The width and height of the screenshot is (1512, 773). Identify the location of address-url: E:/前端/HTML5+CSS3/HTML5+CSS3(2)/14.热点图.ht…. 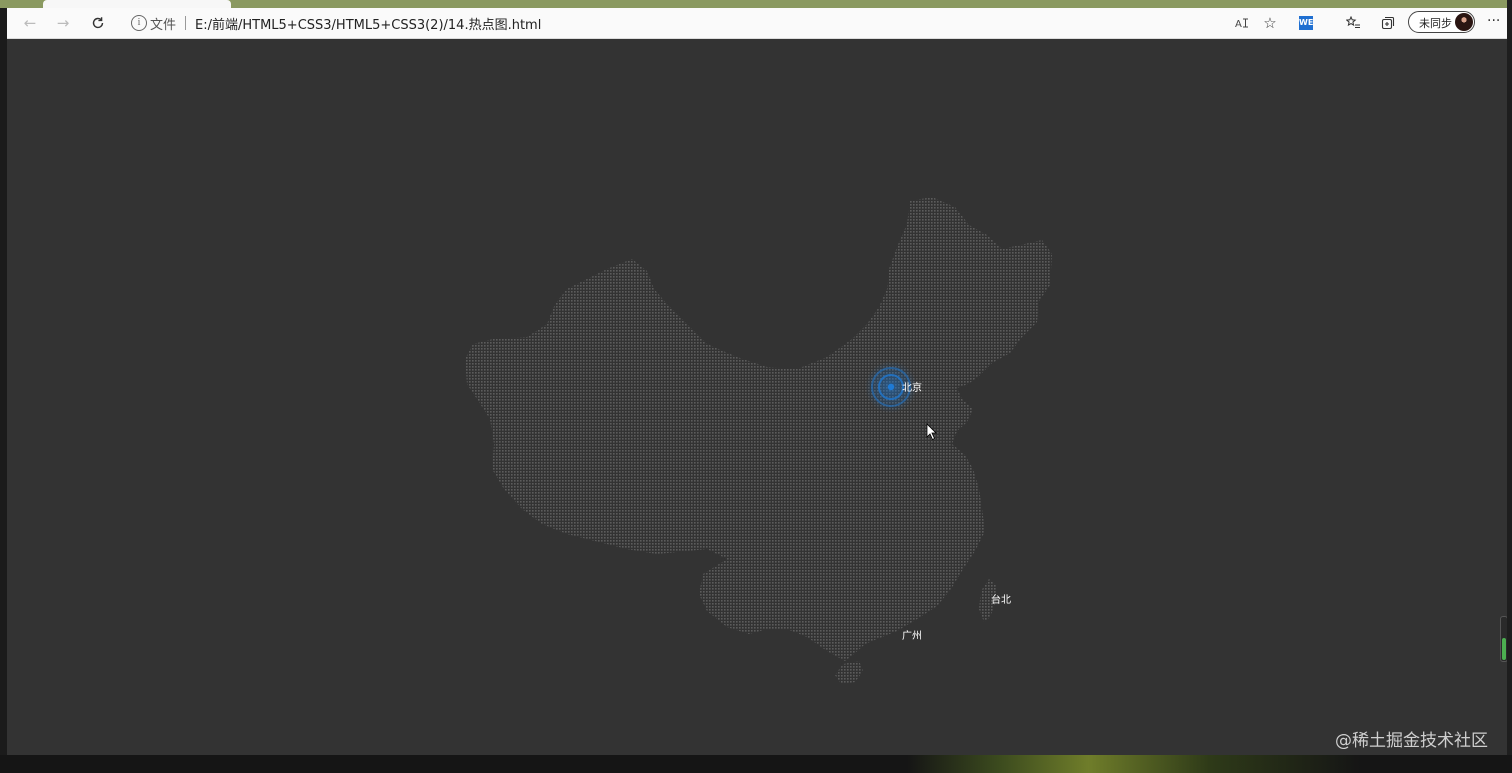
(368, 23).